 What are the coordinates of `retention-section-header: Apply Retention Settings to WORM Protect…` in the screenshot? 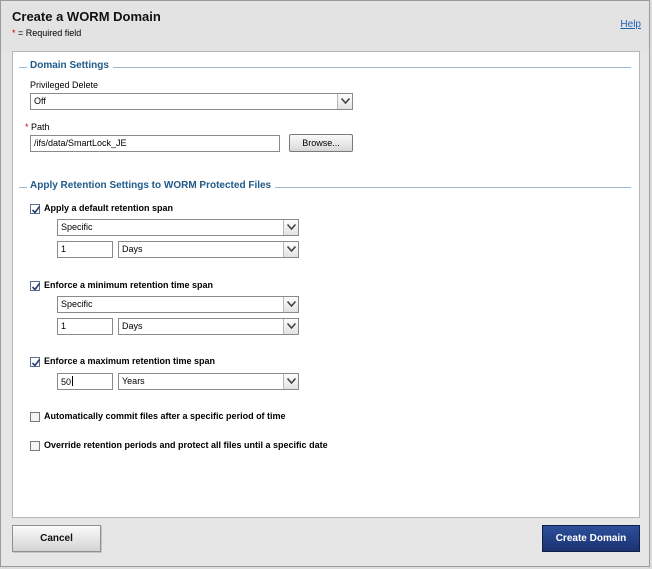 It's located at (325, 187).